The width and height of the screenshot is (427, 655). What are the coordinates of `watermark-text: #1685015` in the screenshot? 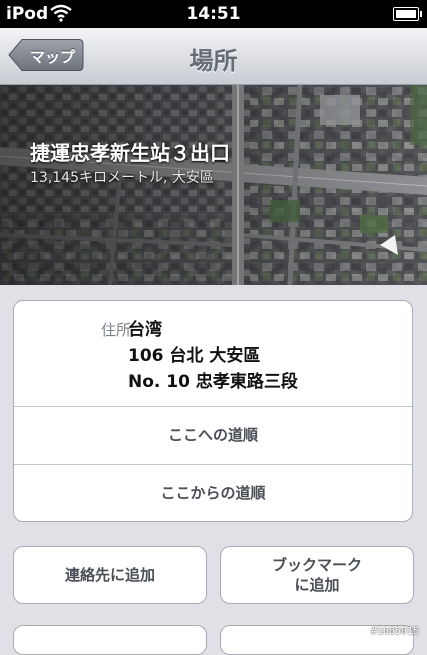 It's located at (394, 631).